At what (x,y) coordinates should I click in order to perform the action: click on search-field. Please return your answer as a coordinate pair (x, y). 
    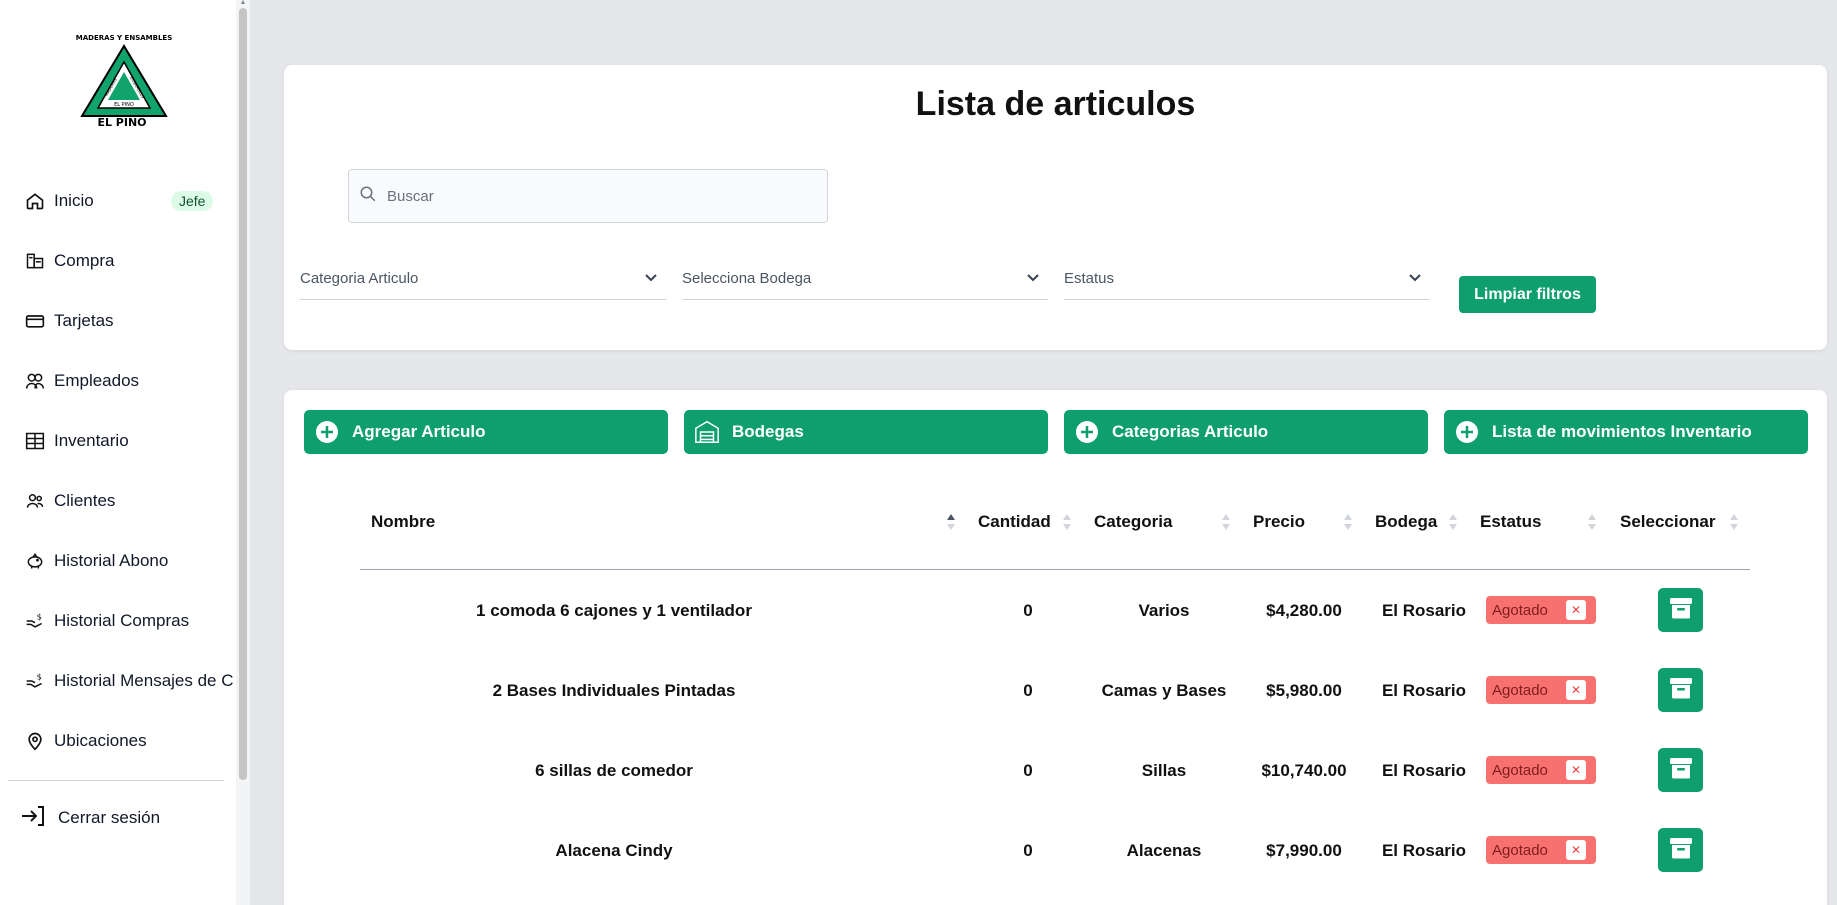
    Looking at the image, I should click on (588, 196).